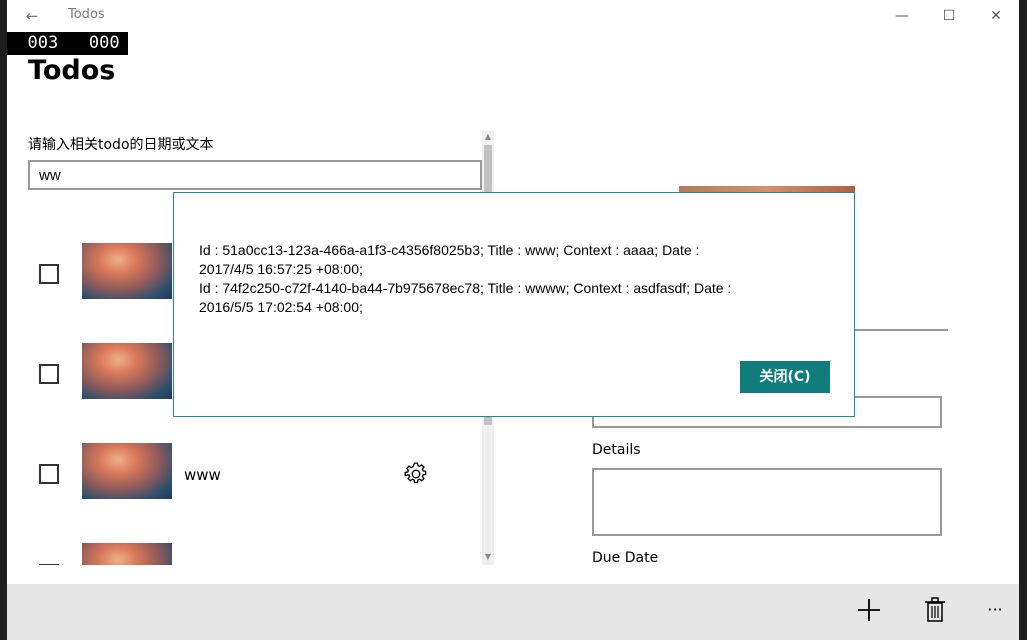 The image size is (1027, 640). Describe the element at coordinates (625, 558) in the screenshot. I see `due-date-label: Due Date` at that location.